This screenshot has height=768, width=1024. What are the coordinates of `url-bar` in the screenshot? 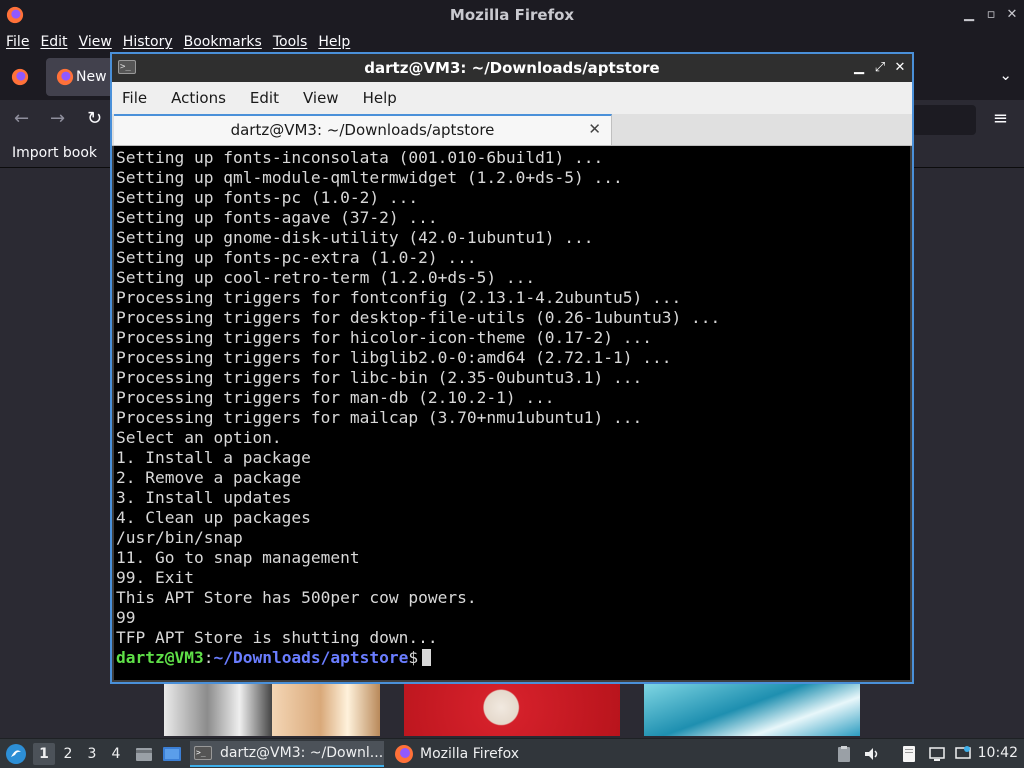 It's located at (944, 120).